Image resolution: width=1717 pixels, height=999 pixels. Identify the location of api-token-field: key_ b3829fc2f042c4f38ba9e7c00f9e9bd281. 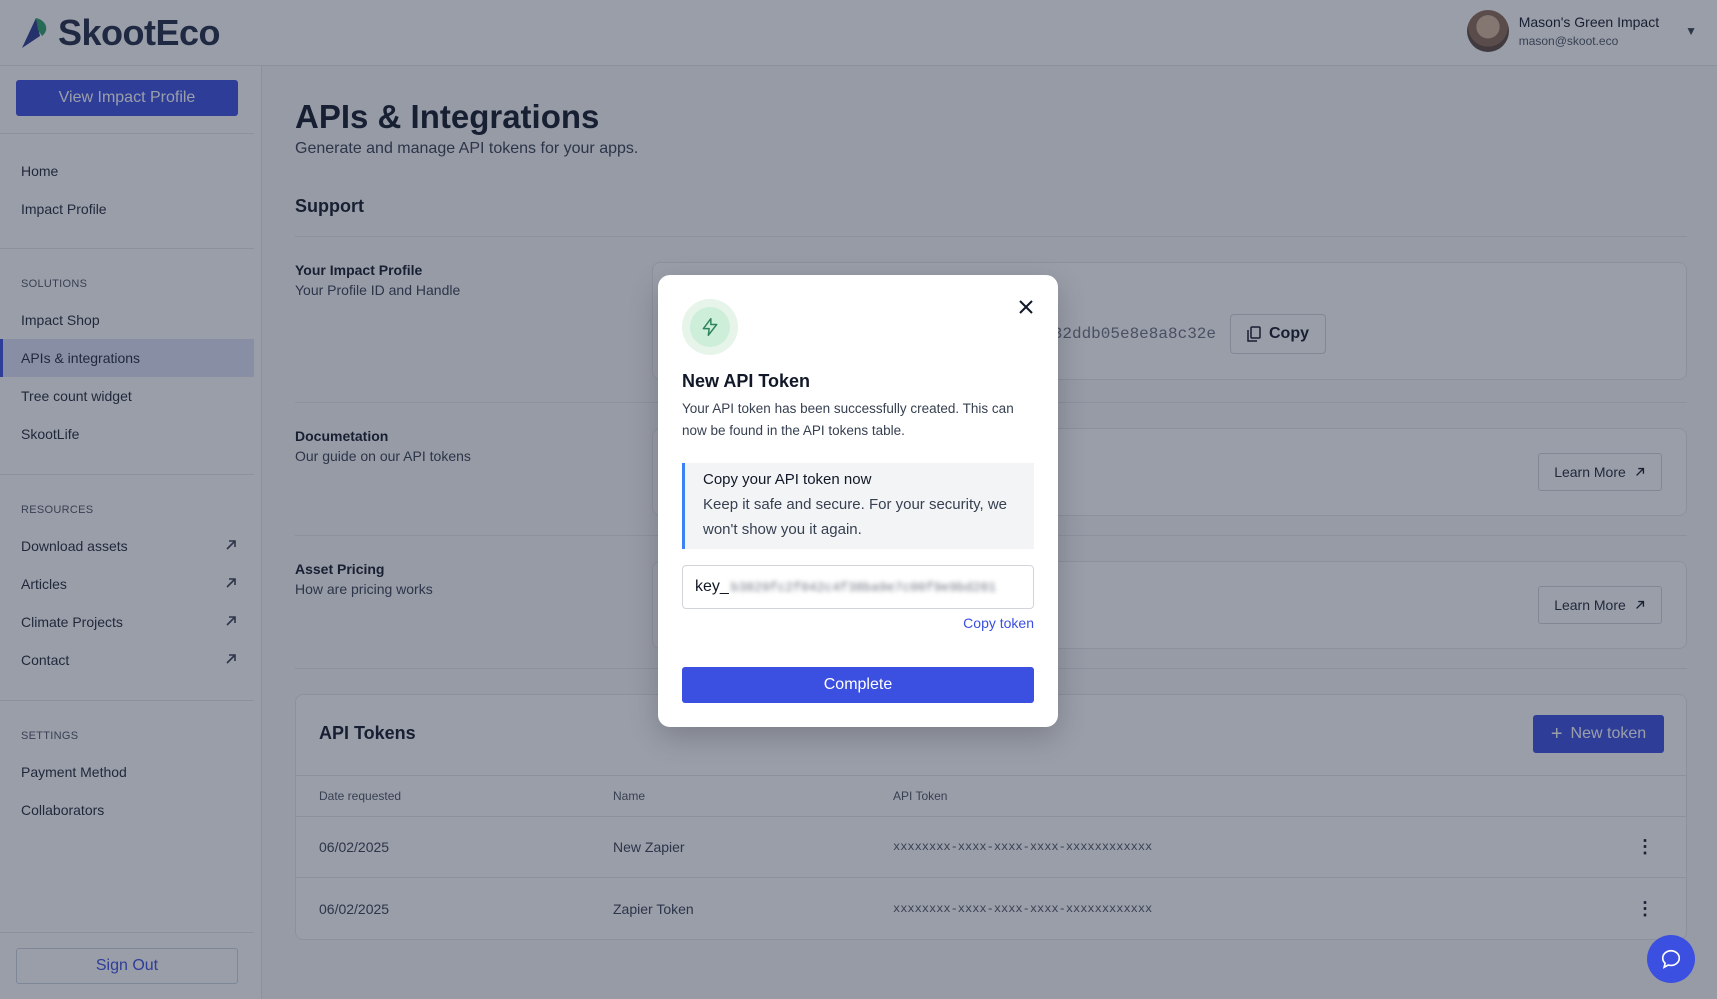
(858, 587).